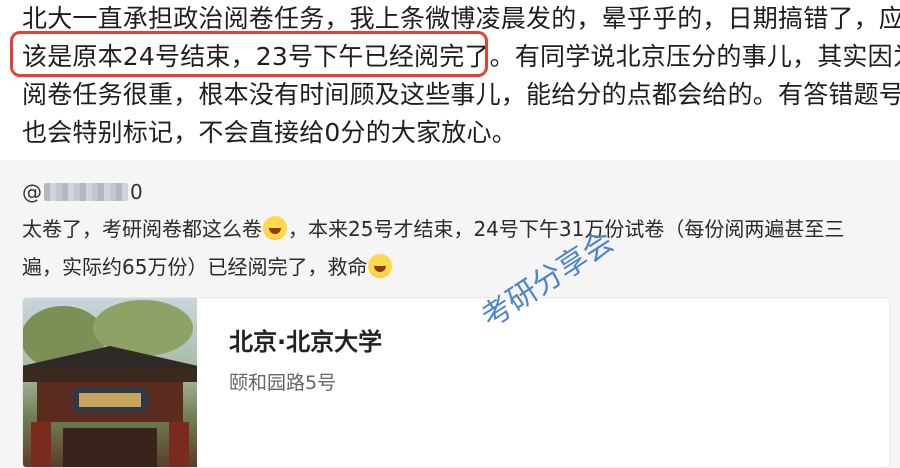  I want to click on repost-text-2a: 遍，实际约65万份）已经阅完了，救命, so click(195, 267).